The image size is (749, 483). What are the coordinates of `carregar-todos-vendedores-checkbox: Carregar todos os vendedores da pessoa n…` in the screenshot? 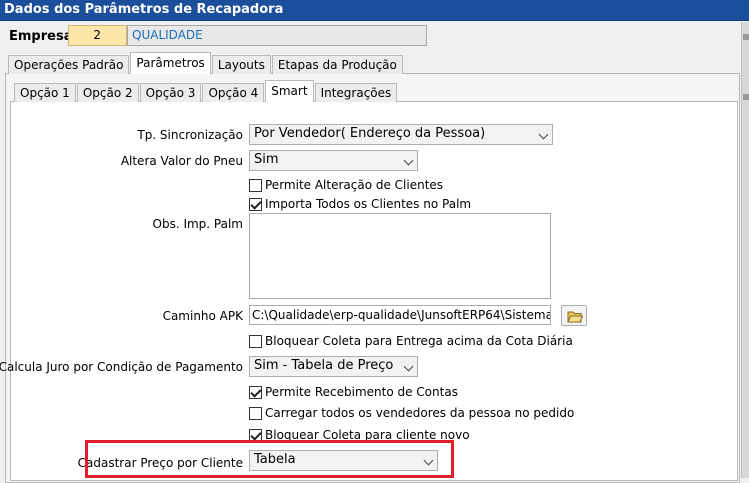 It's located at (411, 413).